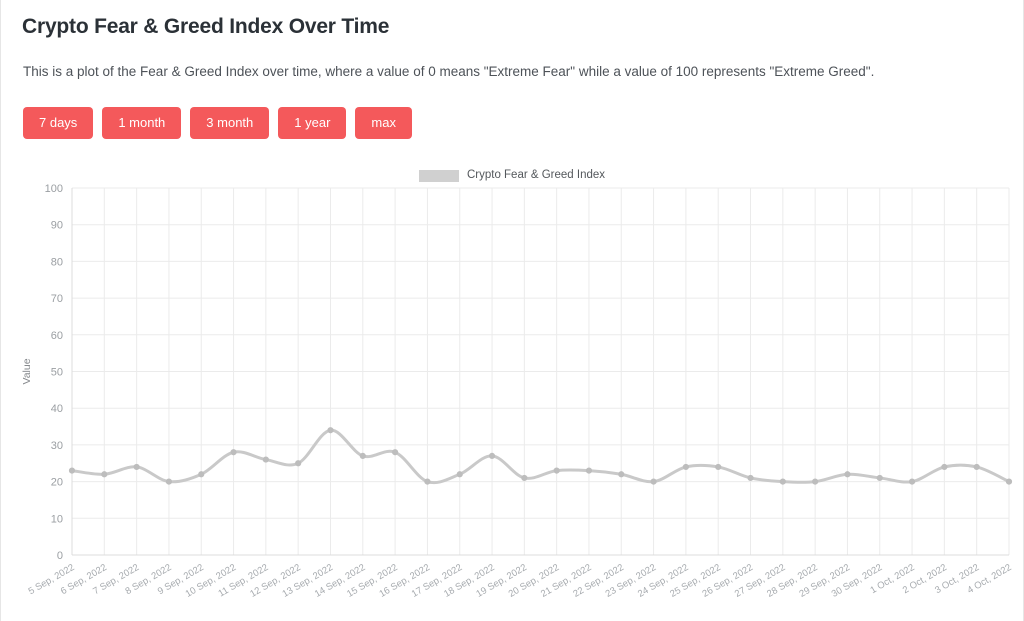 Image resolution: width=1024 pixels, height=621 pixels. Describe the element at coordinates (57, 373) in the screenshot. I see `y-axis-tick-label: 50` at that location.